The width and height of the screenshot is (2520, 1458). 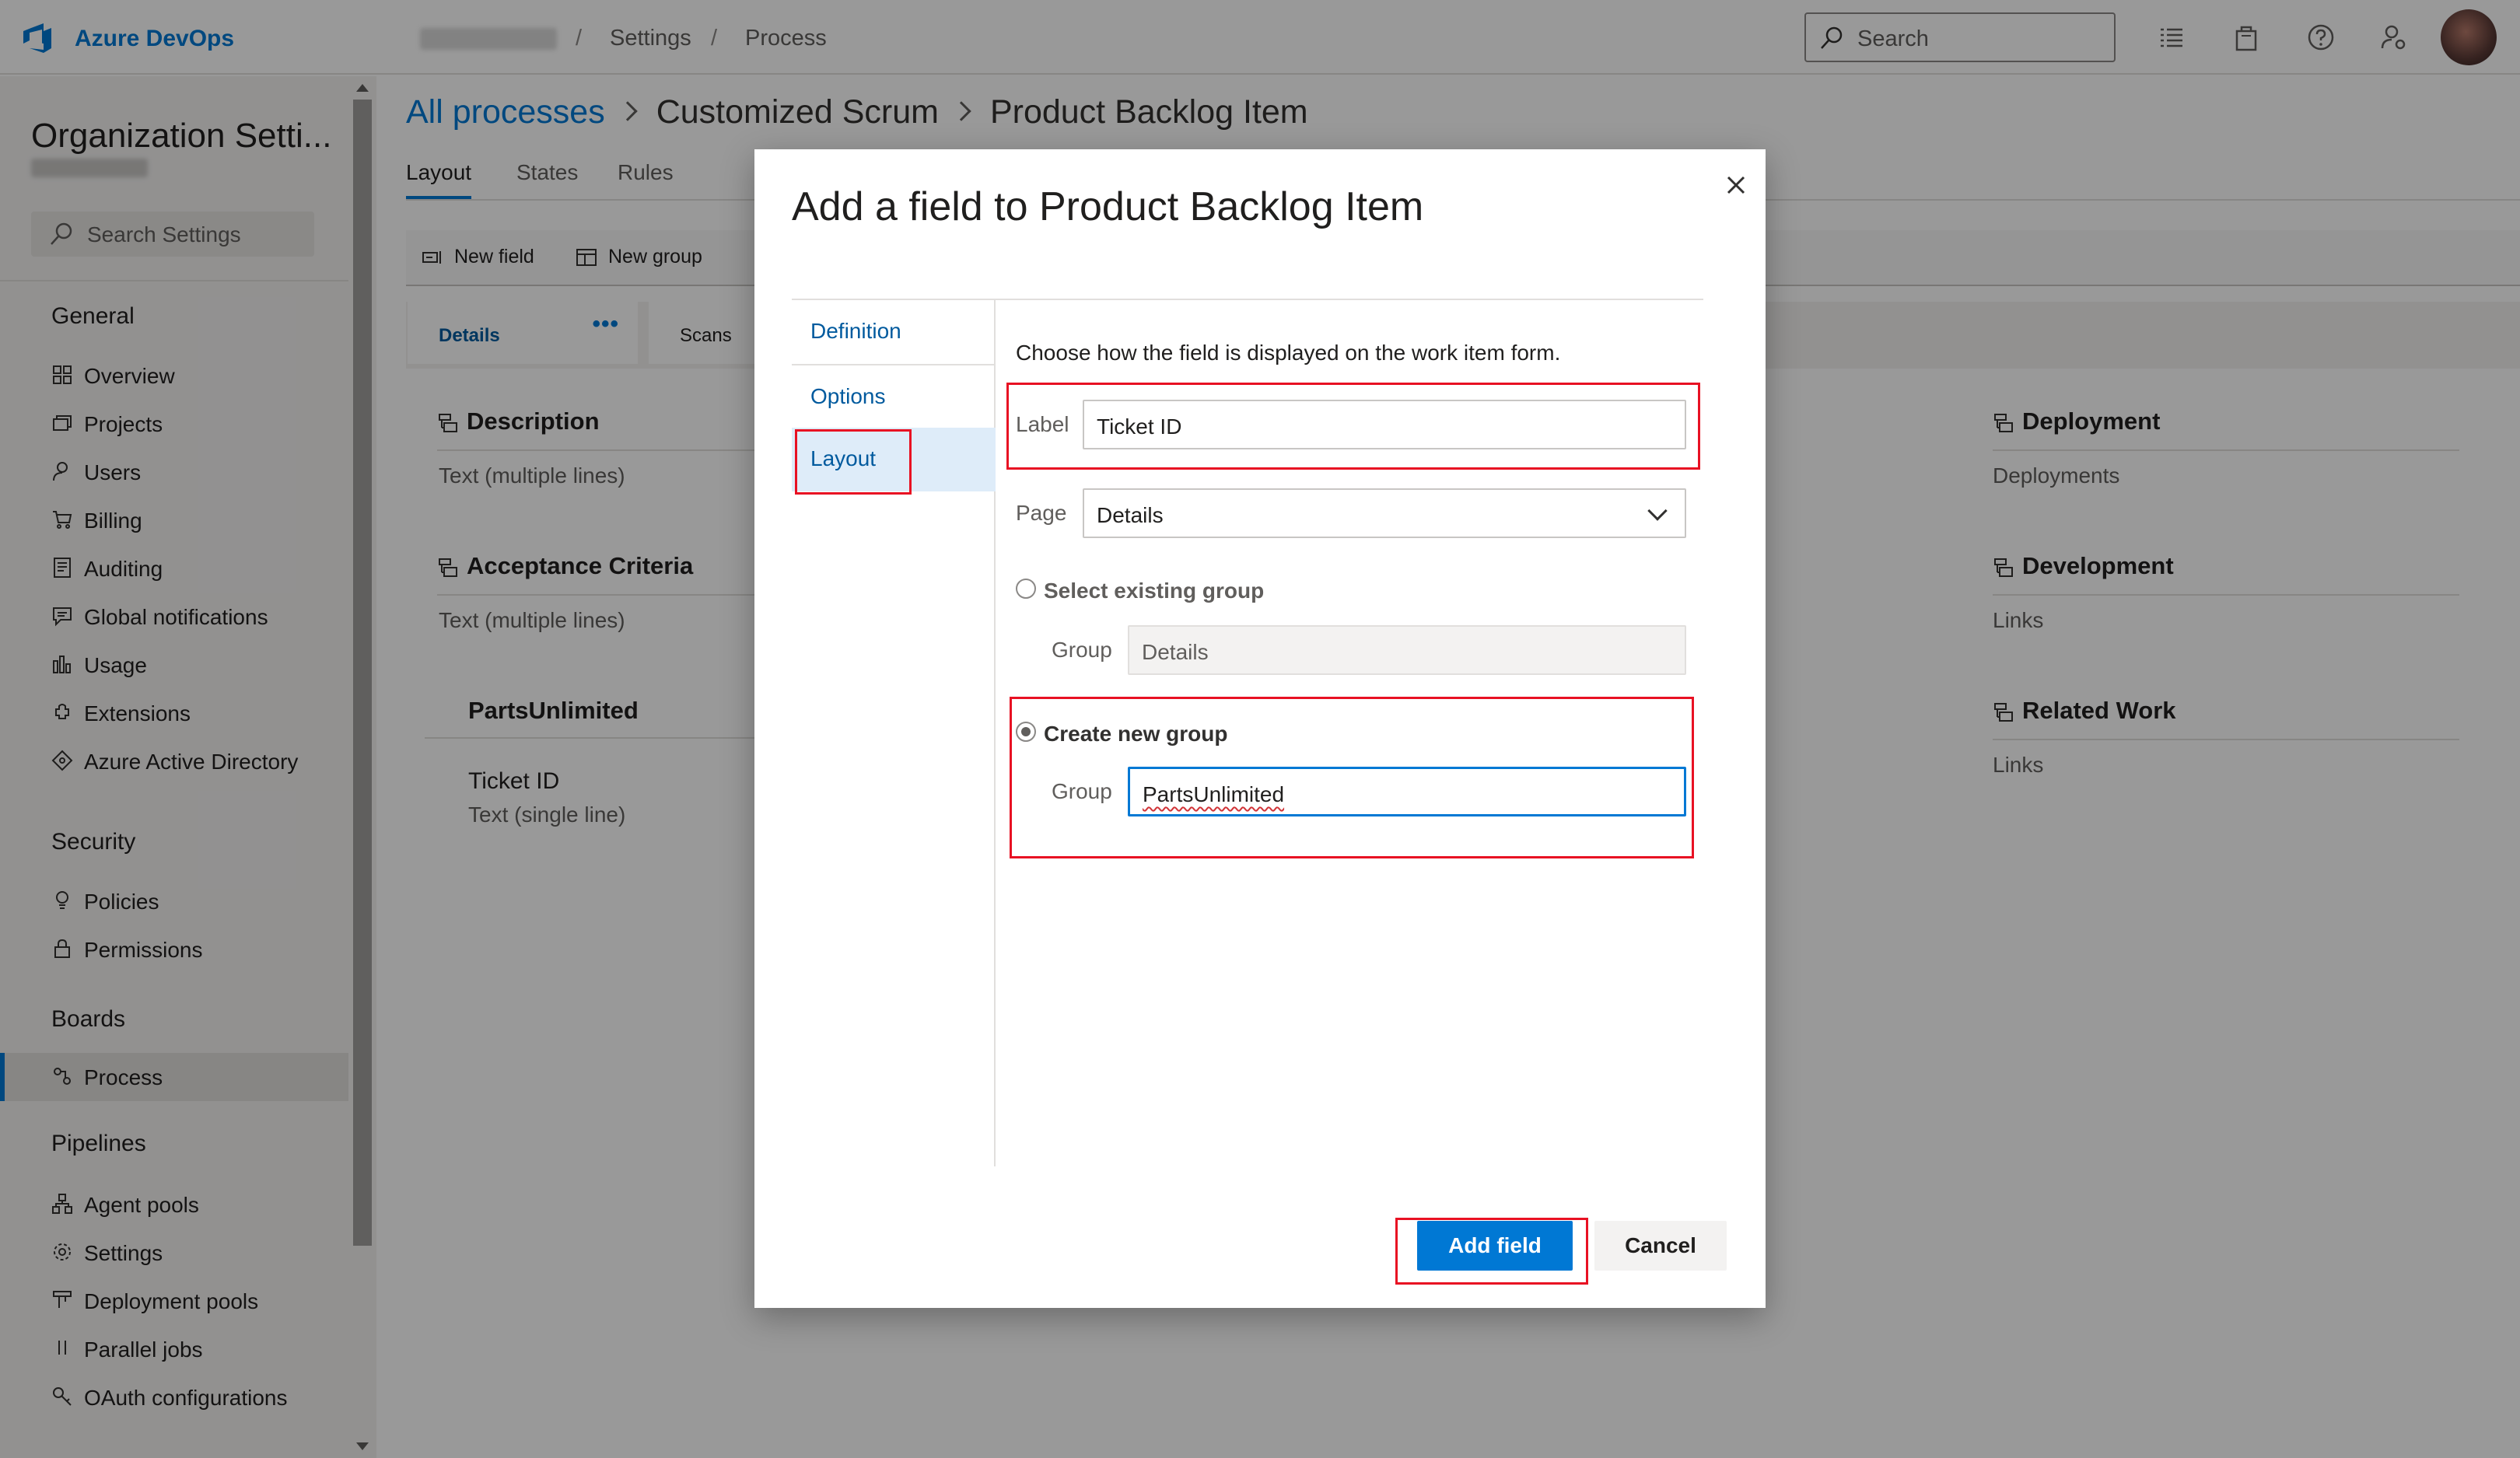 What do you see at coordinates (1736, 185) in the screenshot?
I see `close-icon` at bounding box center [1736, 185].